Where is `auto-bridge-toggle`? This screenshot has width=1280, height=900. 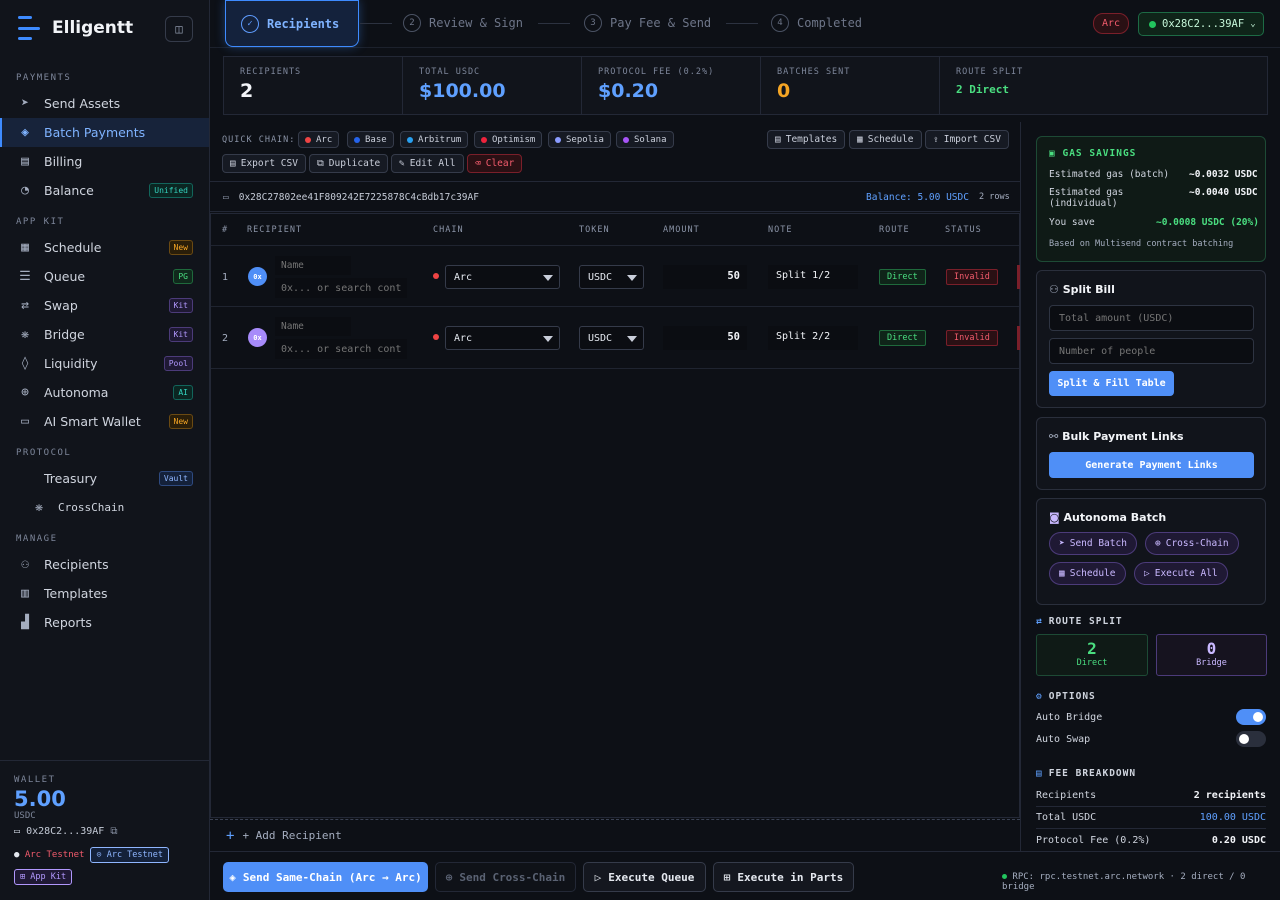 auto-bridge-toggle is located at coordinates (1251, 717).